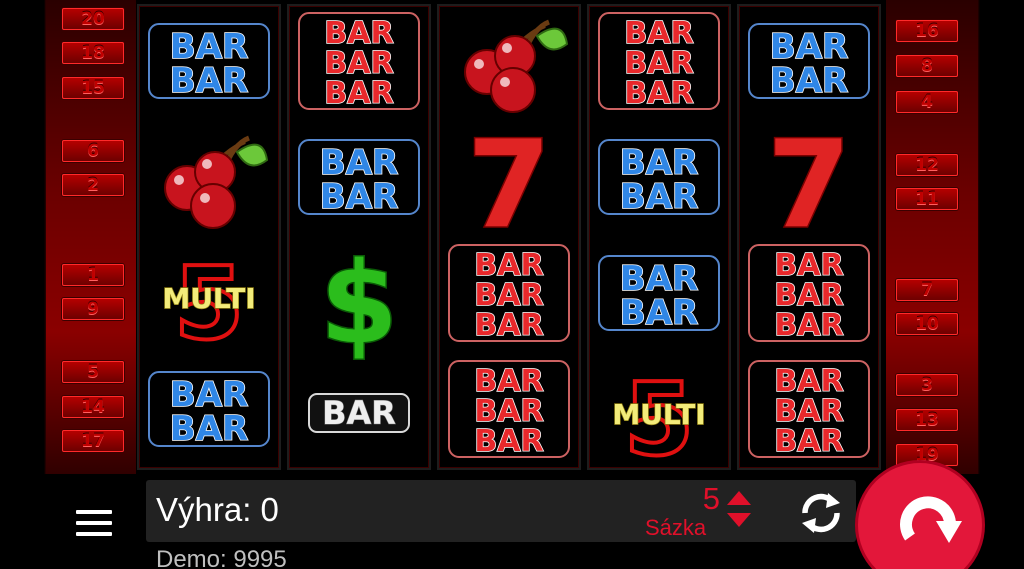 This screenshot has height=569, width=1024. I want to click on reel-1: BAR BAR 5 MULTI BAR BAR, so click(209, 237).